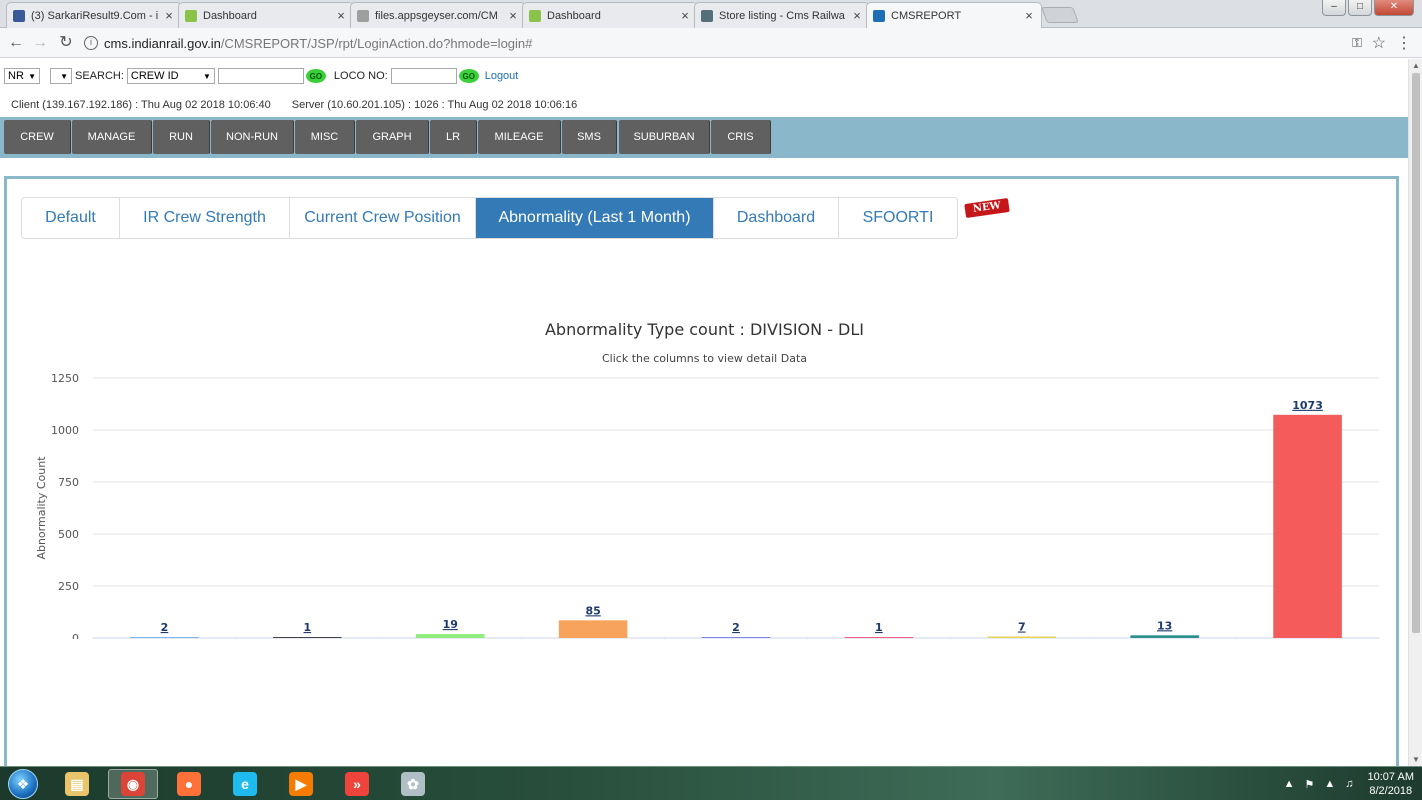 The height and width of the screenshot is (801, 1422). Describe the element at coordinates (22, 76) in the screenshot. I see `zone-select: NR ▼` at that location.